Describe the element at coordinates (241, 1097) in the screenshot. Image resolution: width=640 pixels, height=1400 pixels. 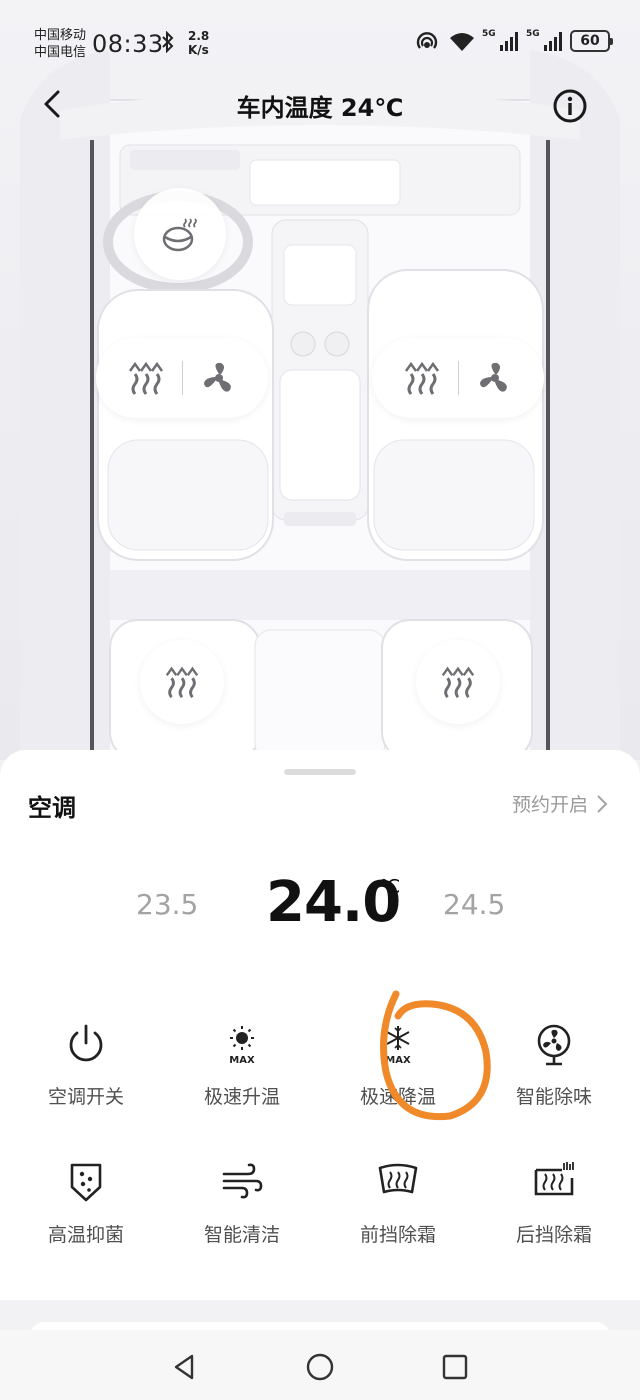
I see `function-label: 极速升温` at that location.